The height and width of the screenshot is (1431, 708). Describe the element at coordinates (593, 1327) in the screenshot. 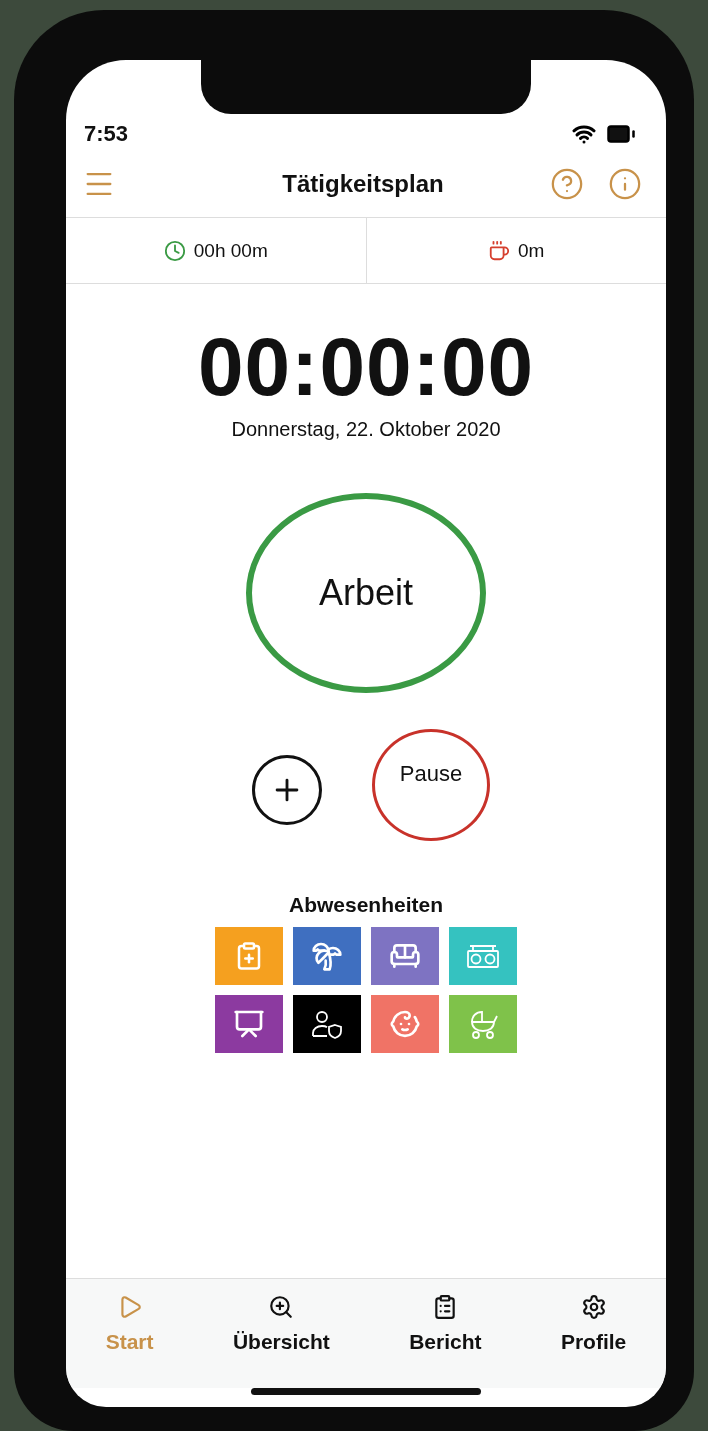

I see `tab-item: Profile` at that location.